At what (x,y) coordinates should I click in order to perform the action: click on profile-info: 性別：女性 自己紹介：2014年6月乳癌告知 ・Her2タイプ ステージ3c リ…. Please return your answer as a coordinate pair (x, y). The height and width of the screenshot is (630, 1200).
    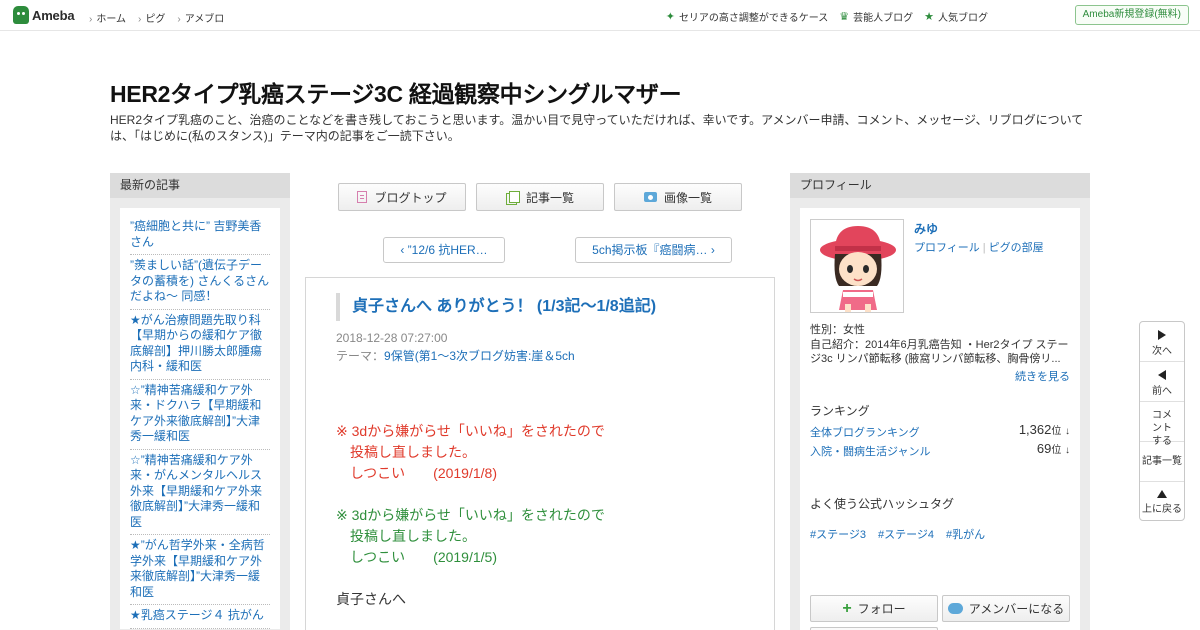
    Looking at the image, I should click on (941, 345).